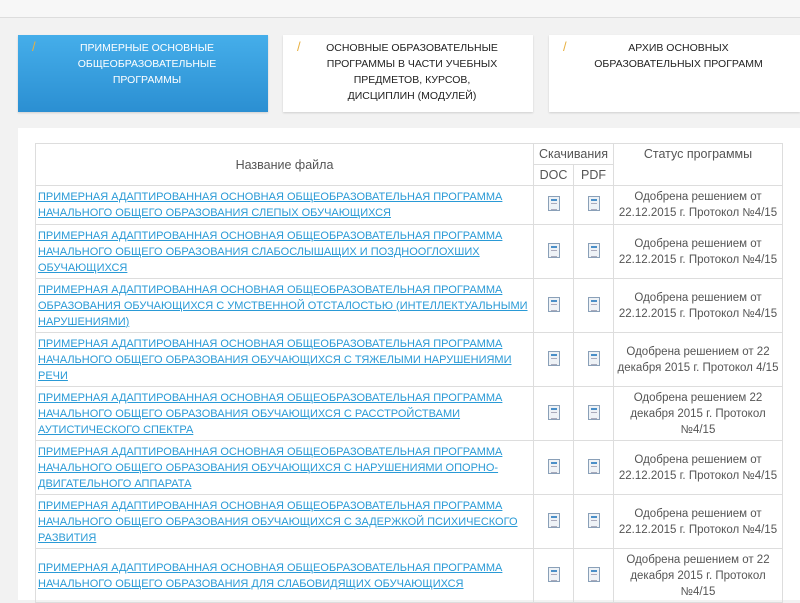 The width and height of the screenshot is (800, 603). Describe the element at coordinates (678, 56) in the screenshot. I see `tab-label: АРХИВ ОСНОВНЫХ ОБРАЗОВАТЕЛЬНЫХ ПРОГРАММ` at that location.